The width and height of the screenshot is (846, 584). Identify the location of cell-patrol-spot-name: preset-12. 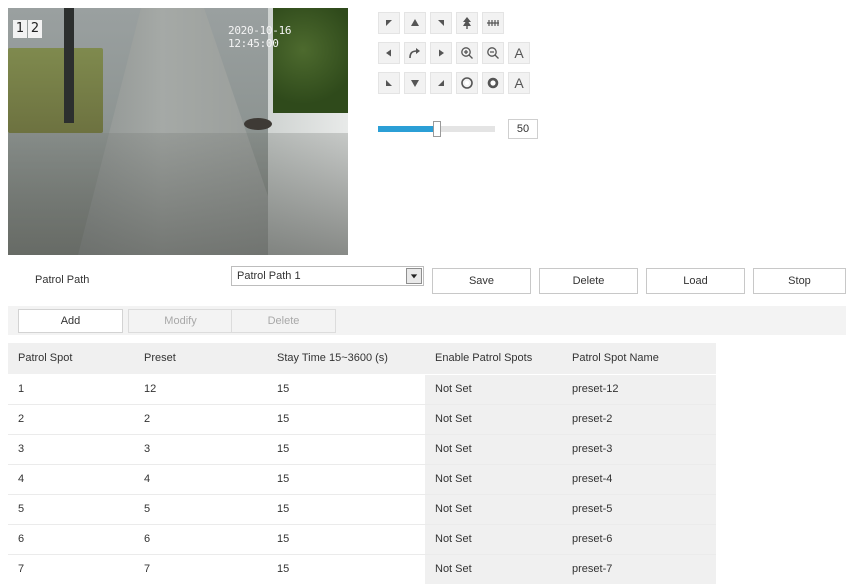
(639, 389).